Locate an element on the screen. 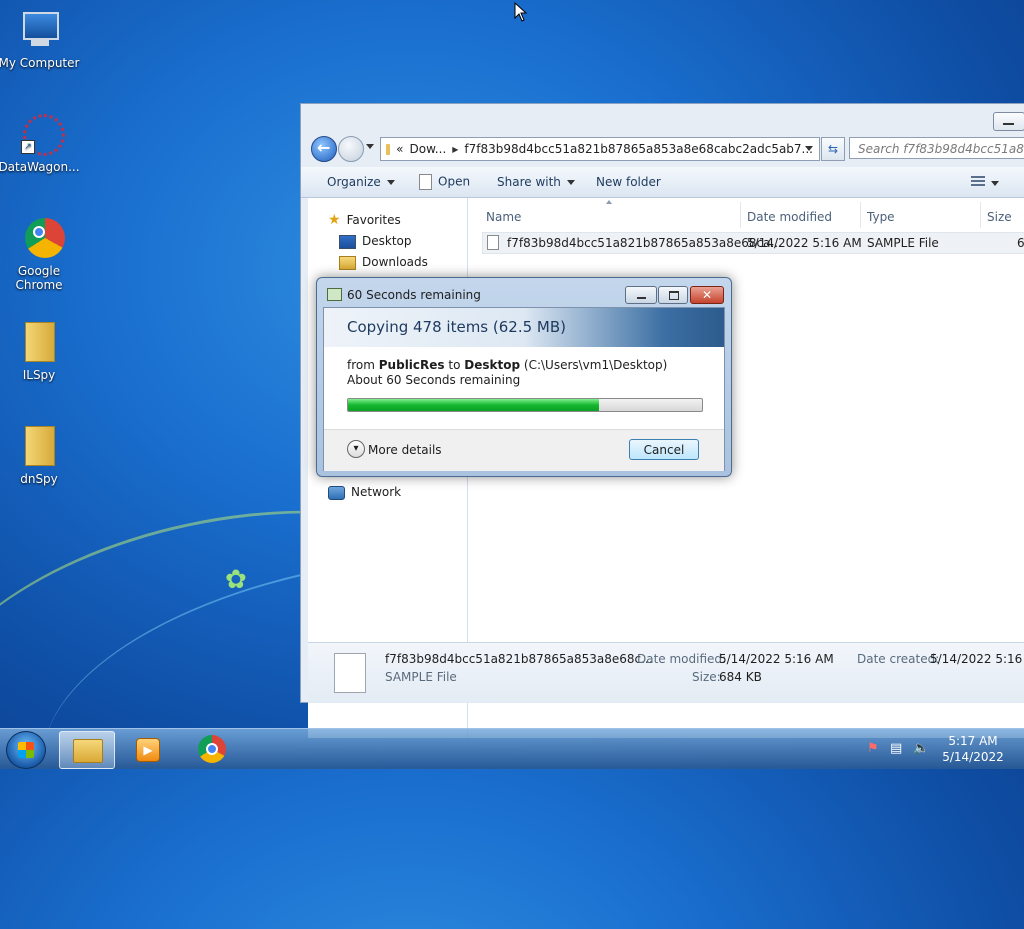  file-size: 68 is located at coordinates (1020, 243).